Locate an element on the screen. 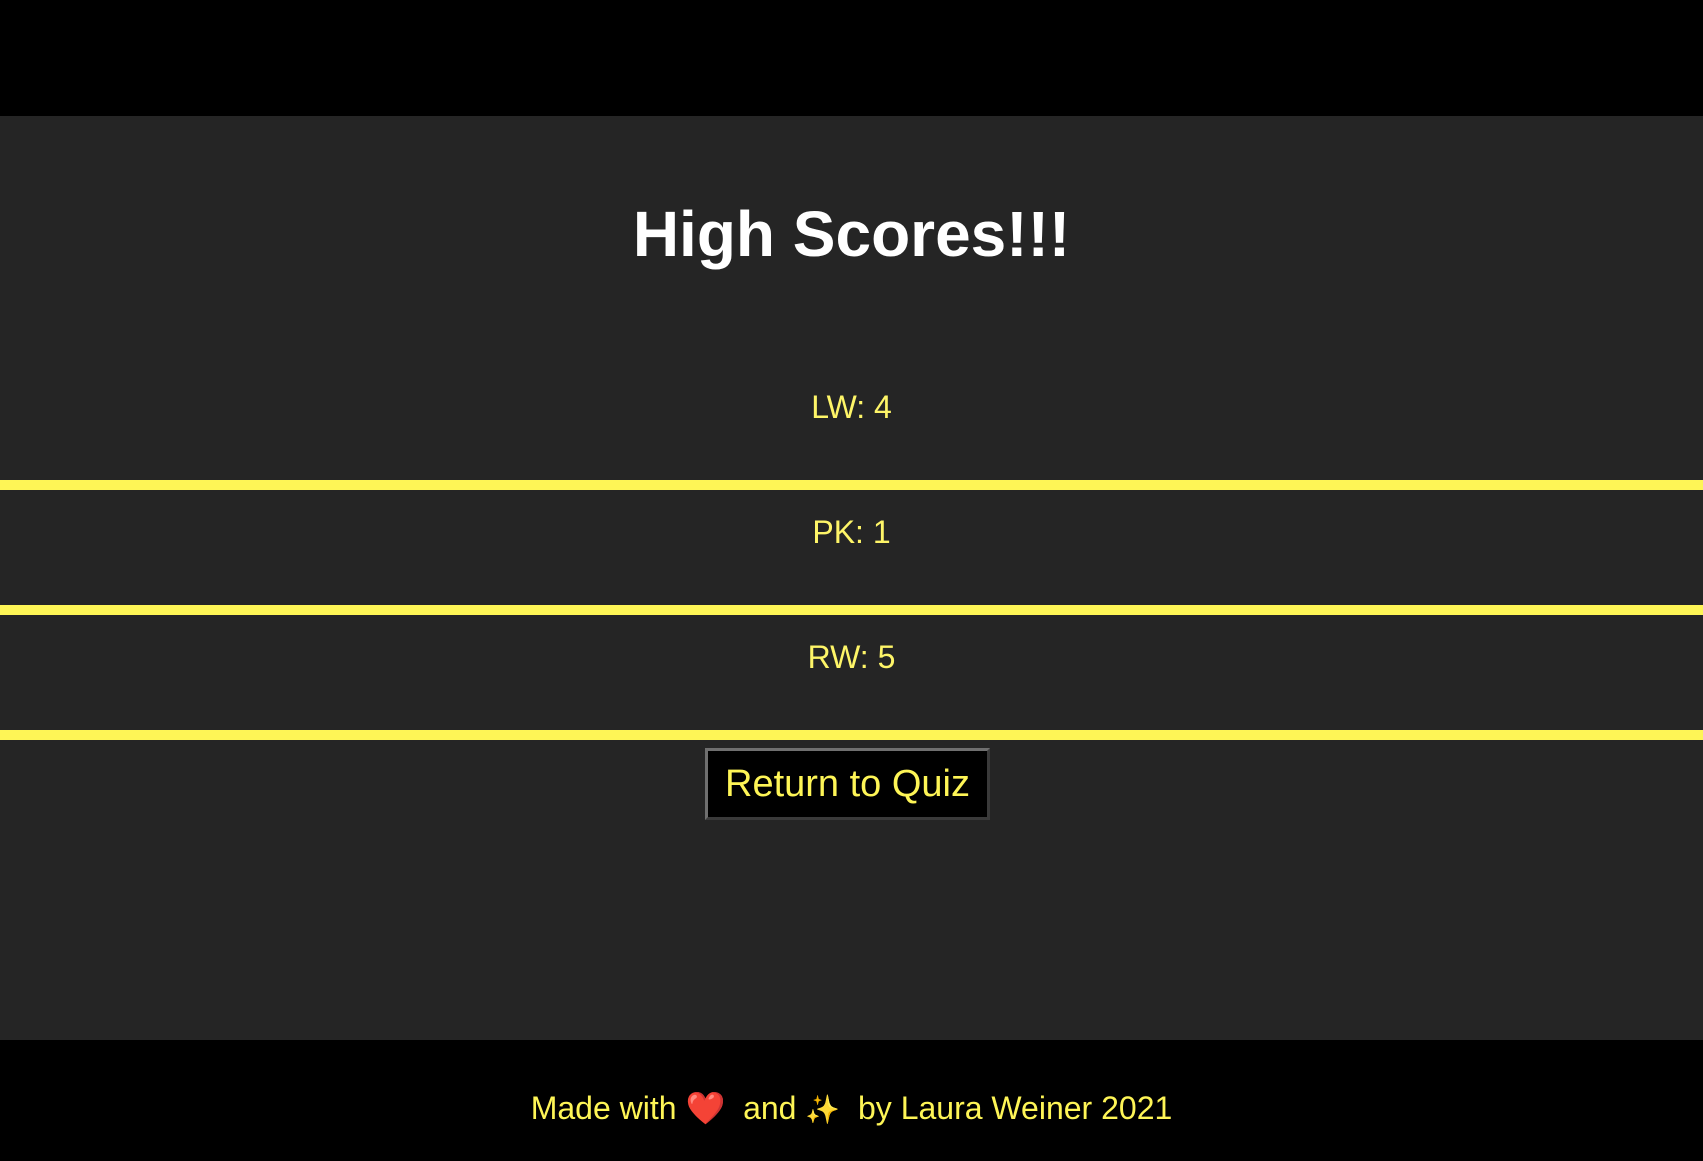 Image resolution: width=1703 pixels, height=1161 pixels. footer-made-with: Made with is located at coordinates (603, 1108).